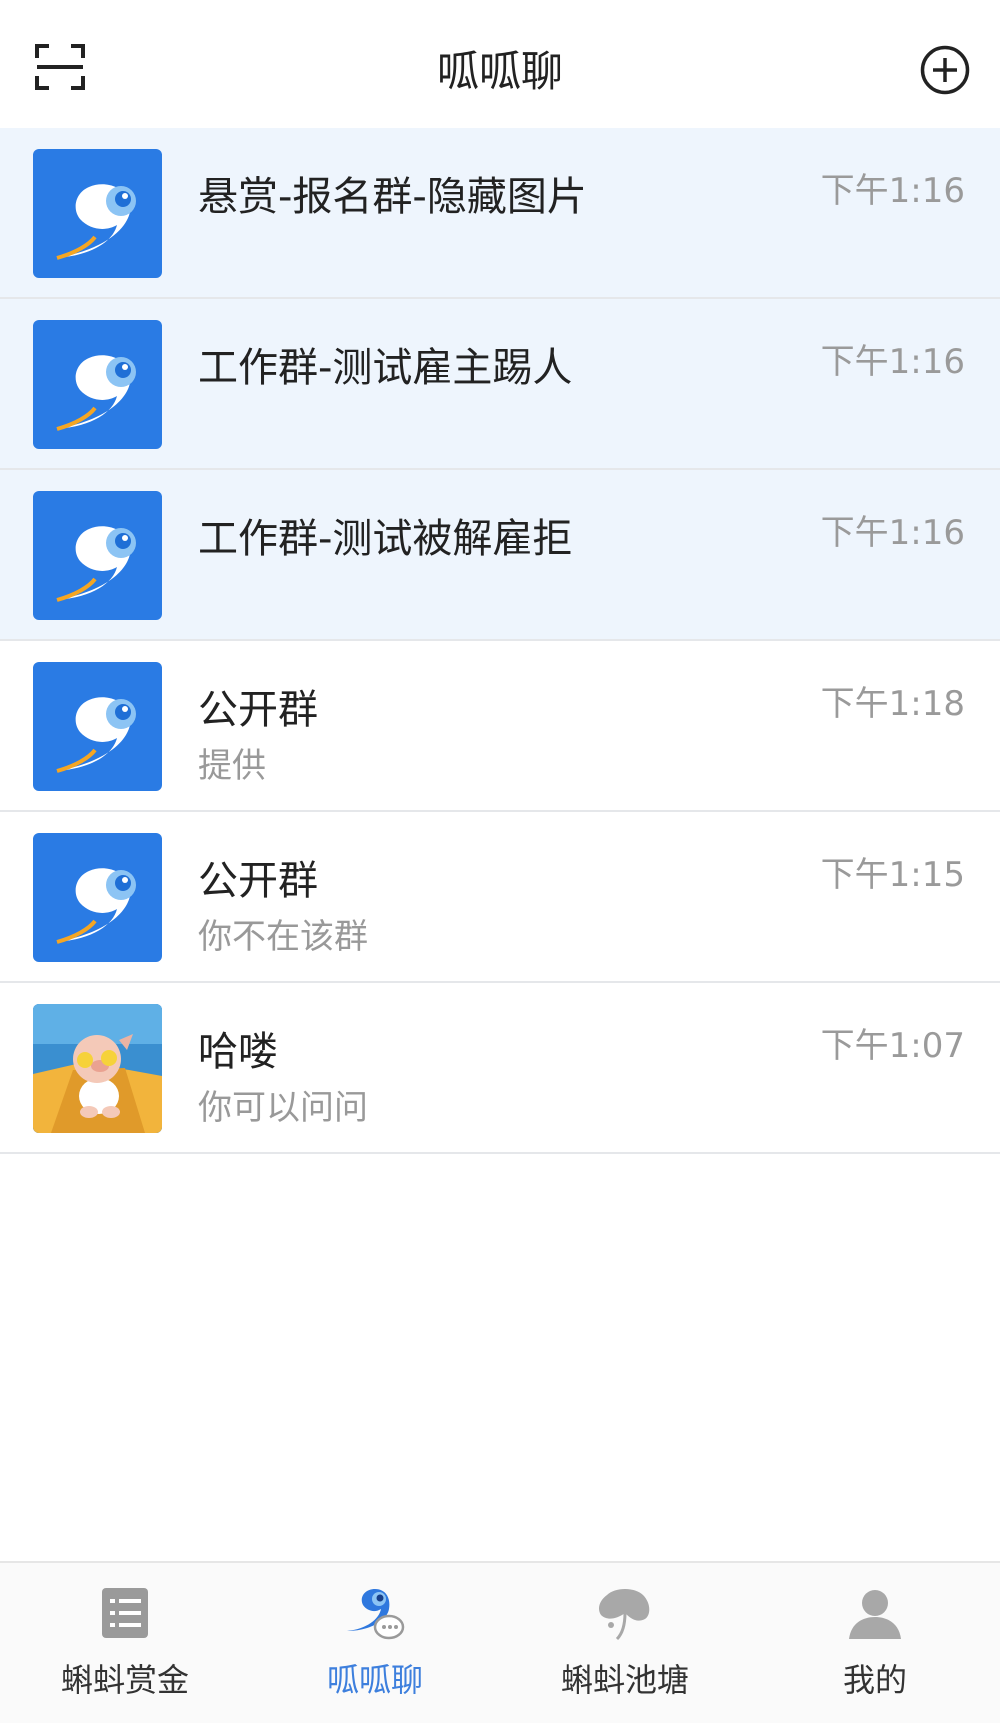 Image resolution: width=1000 pixels, height=1723 pixels. I want to click on top-bar: 呱呱聊, so click(500, 64).